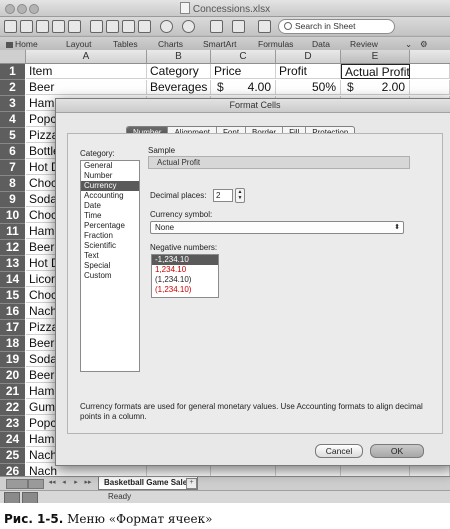  Describe the element at coordinates (110, 206) in the screenshot. I see `category-item: Date` at that location.